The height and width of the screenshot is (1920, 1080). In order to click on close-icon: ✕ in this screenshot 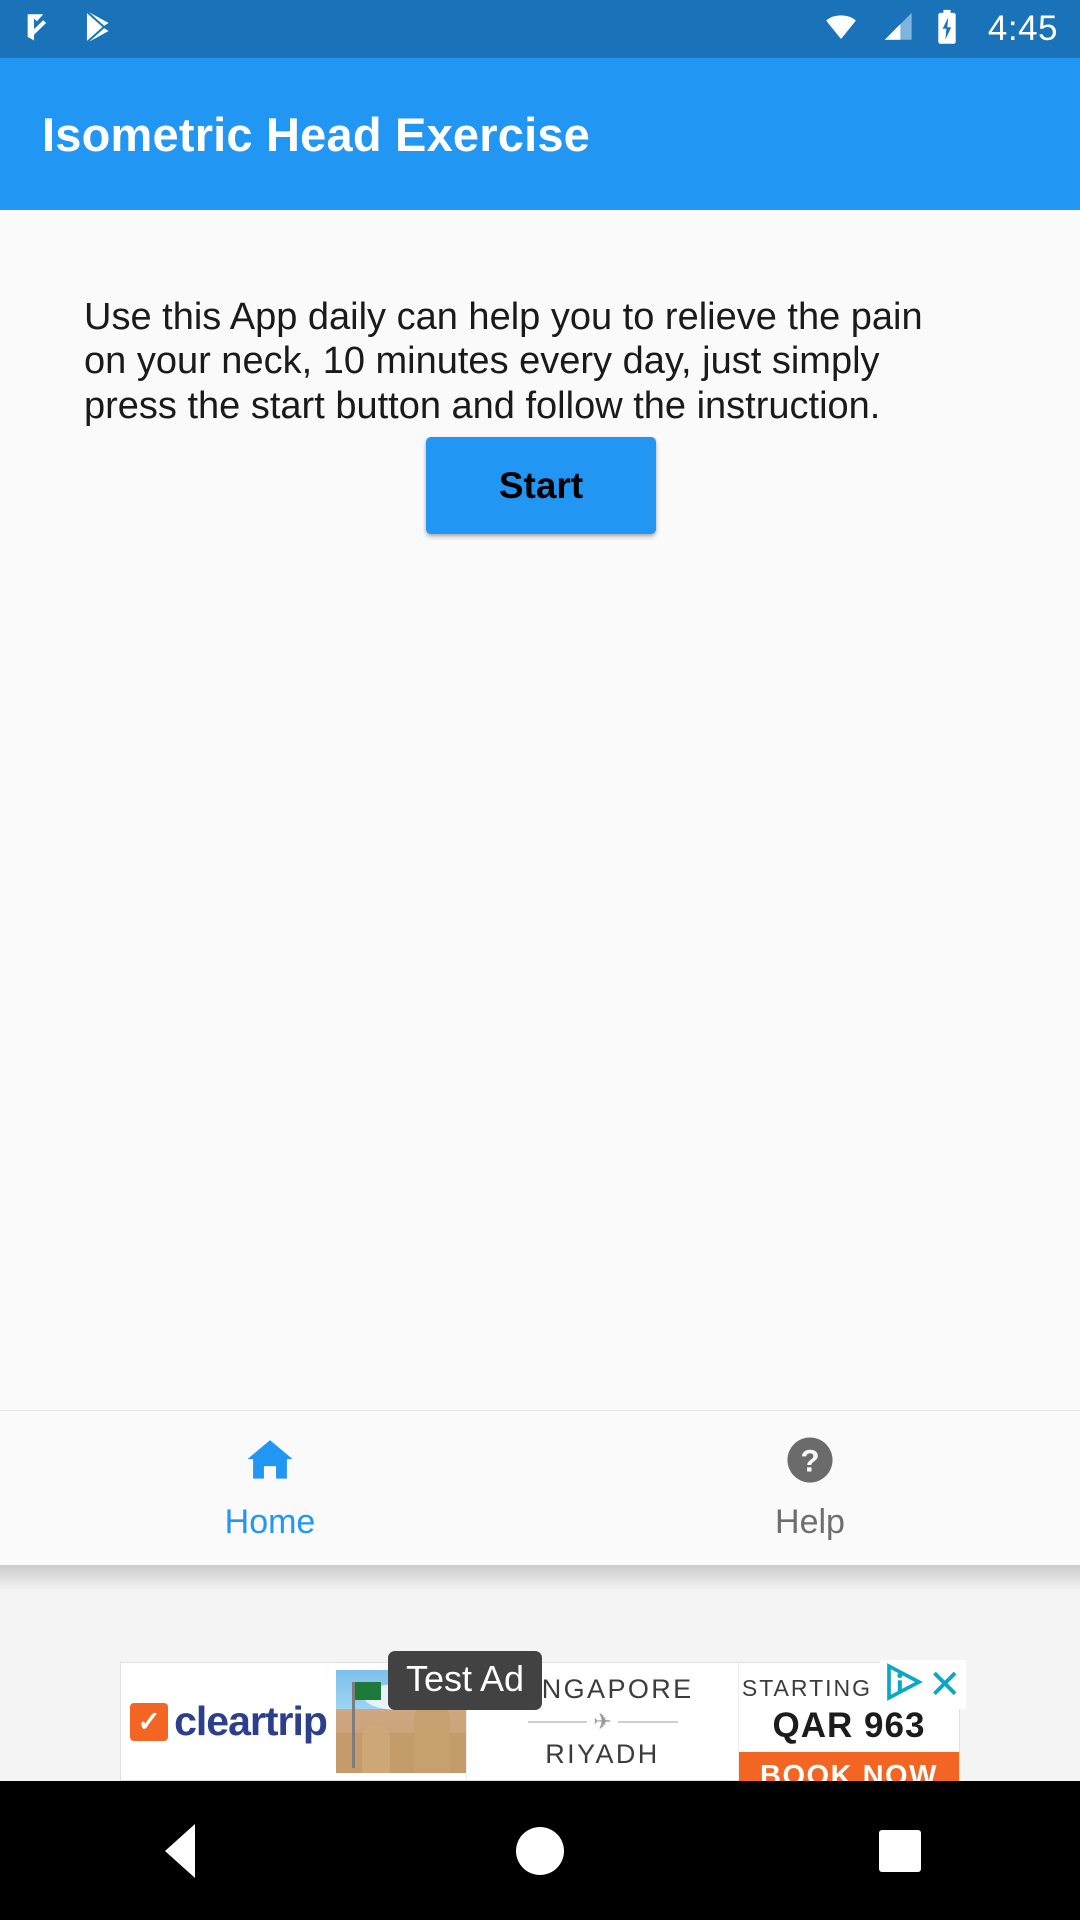, I will do `click(945, 1685)`.